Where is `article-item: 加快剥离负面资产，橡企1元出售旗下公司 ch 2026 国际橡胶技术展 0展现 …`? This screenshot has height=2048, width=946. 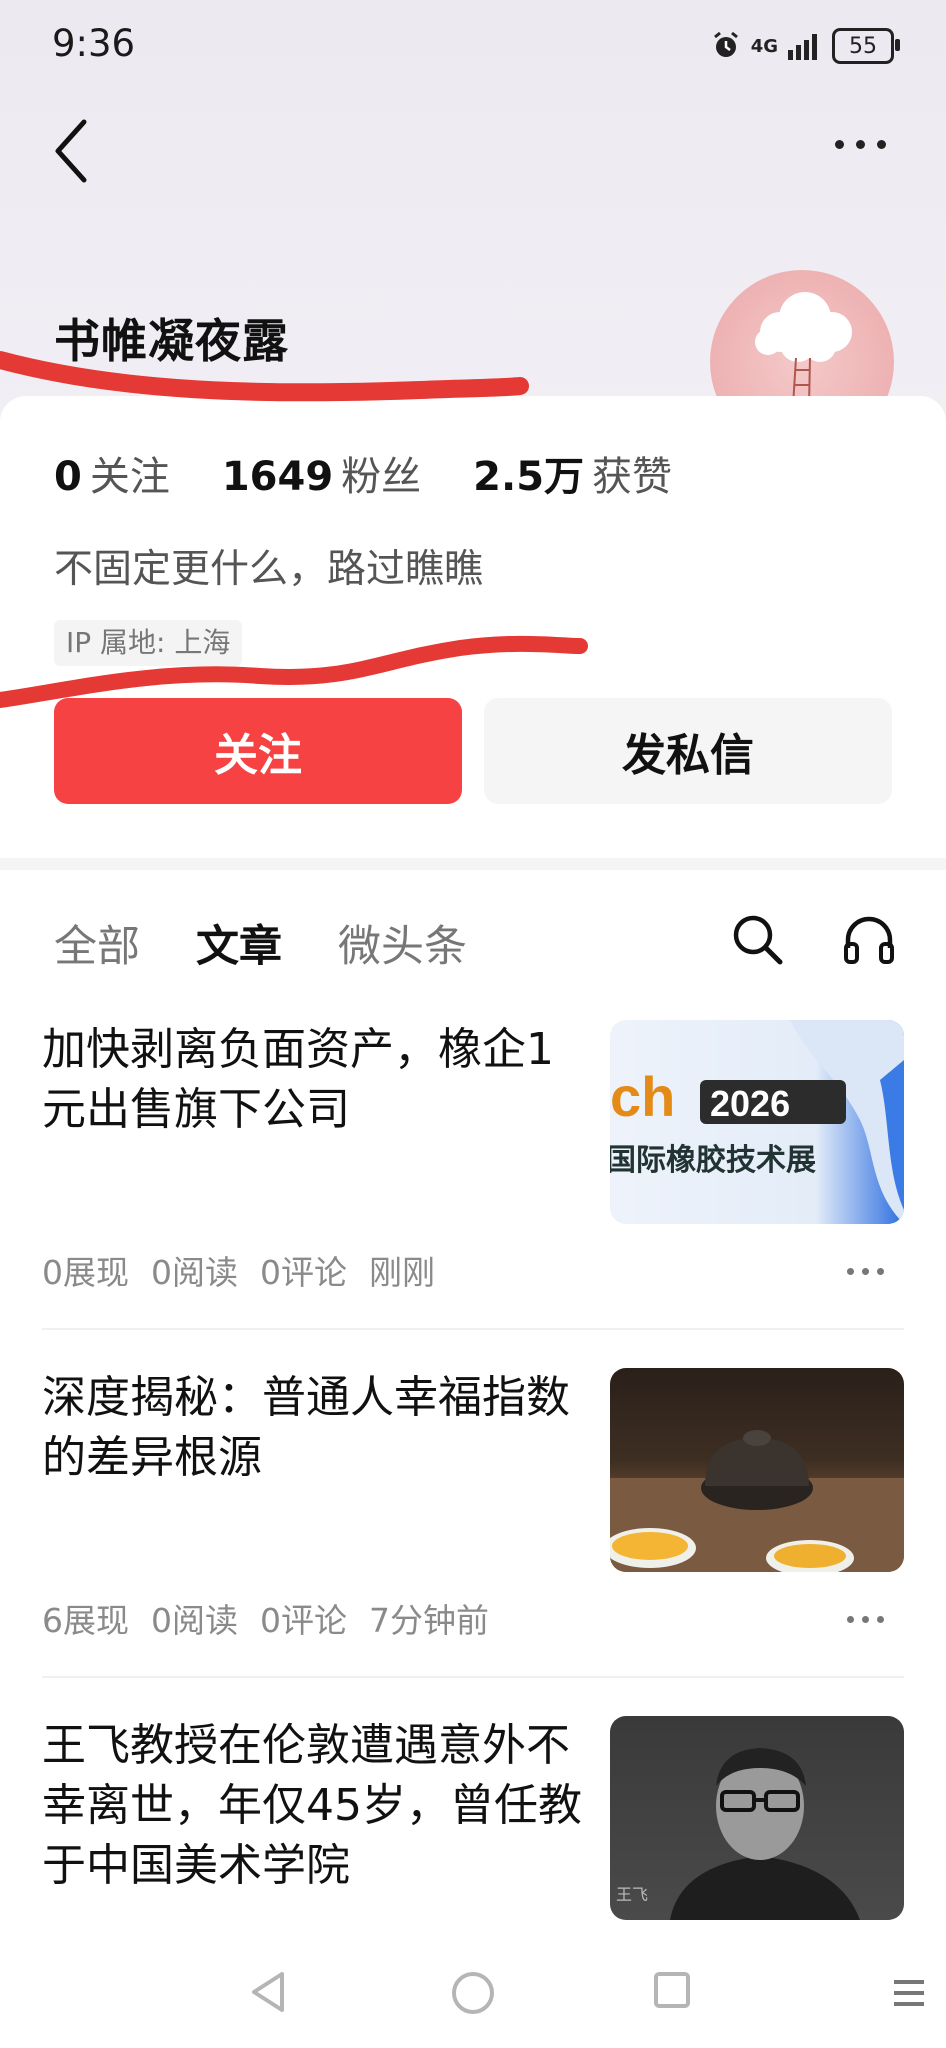 article-item: 加快剥离负面资产，橡企1元出售旗下公司 ch 2026 国际橡胶技术展 0展现 … is located at coordinates (473, 1185).